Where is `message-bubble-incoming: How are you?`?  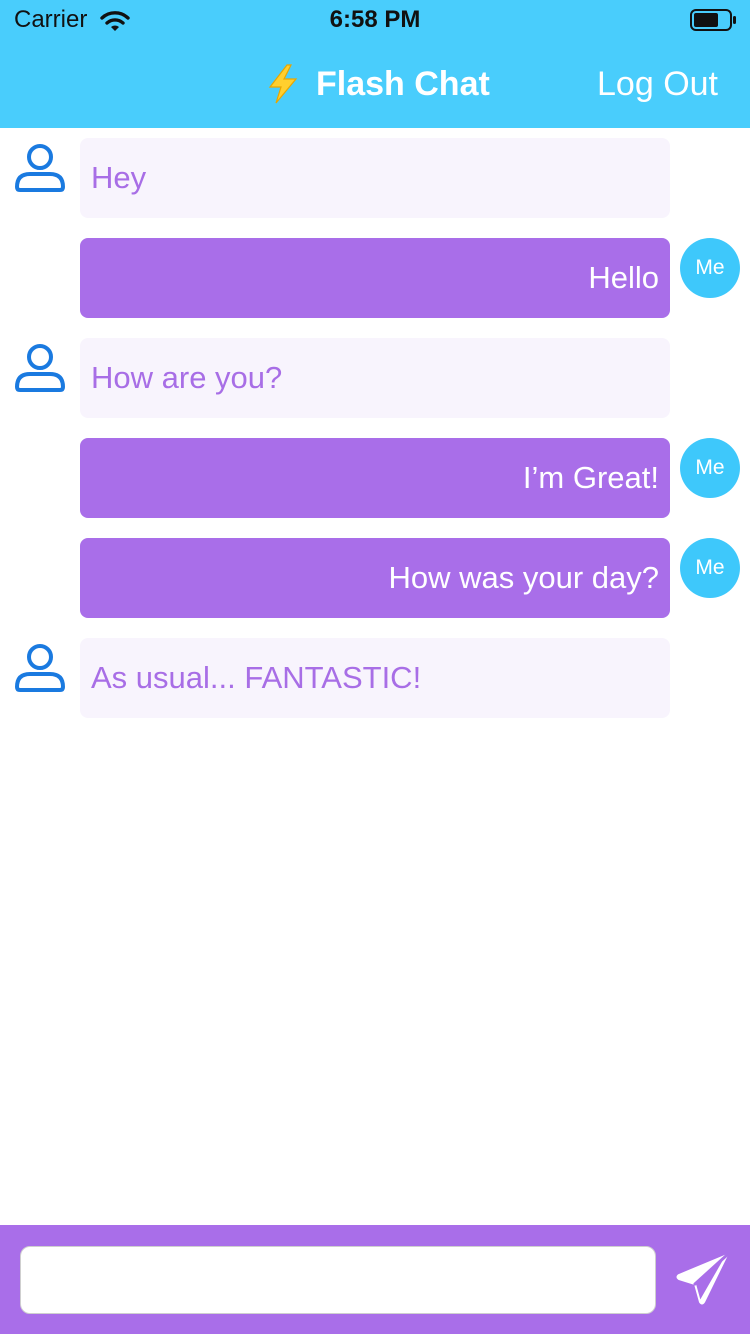
message-bubble-incoming: How are you? is located at coordinates (375, 378).